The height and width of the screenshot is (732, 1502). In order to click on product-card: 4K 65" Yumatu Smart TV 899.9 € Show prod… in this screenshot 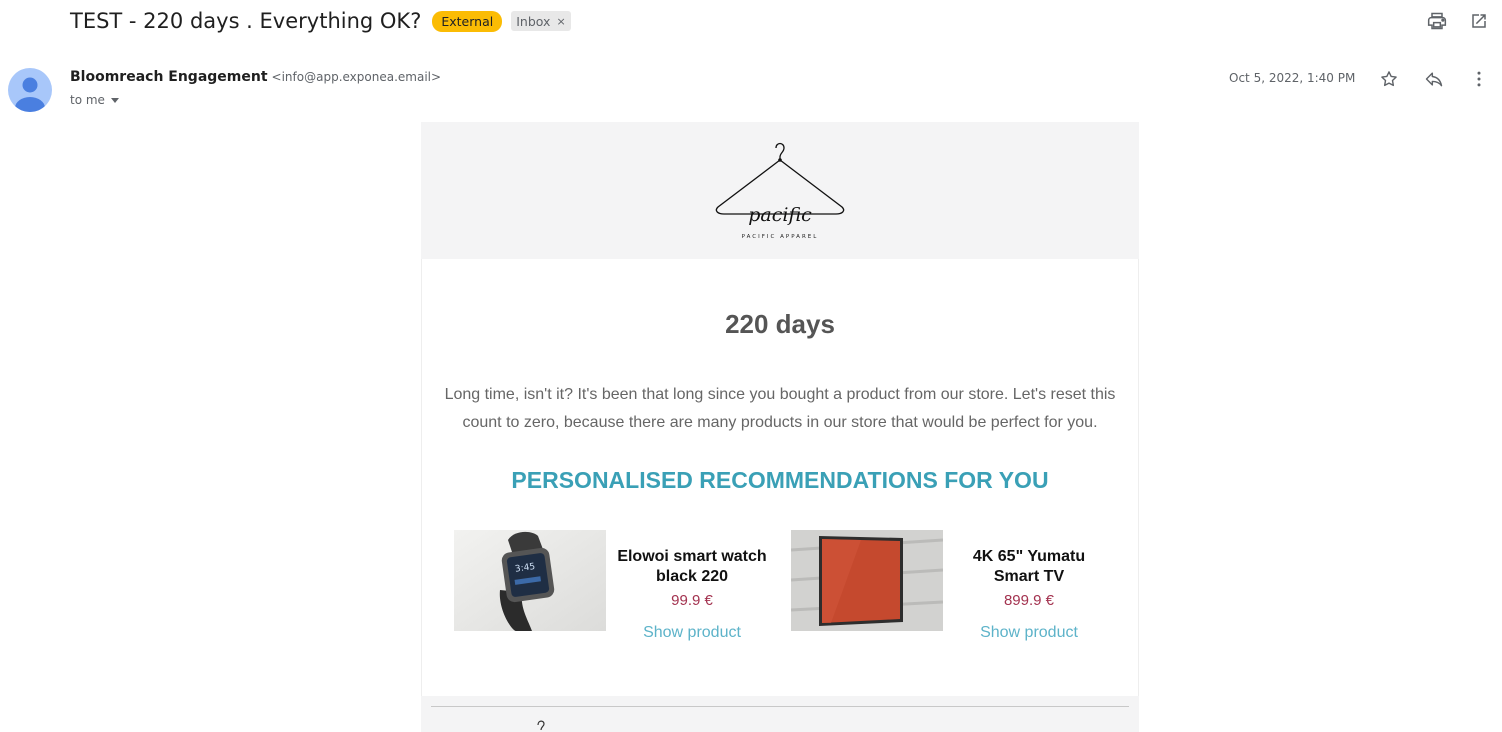, I will do `click(941, 585)`.